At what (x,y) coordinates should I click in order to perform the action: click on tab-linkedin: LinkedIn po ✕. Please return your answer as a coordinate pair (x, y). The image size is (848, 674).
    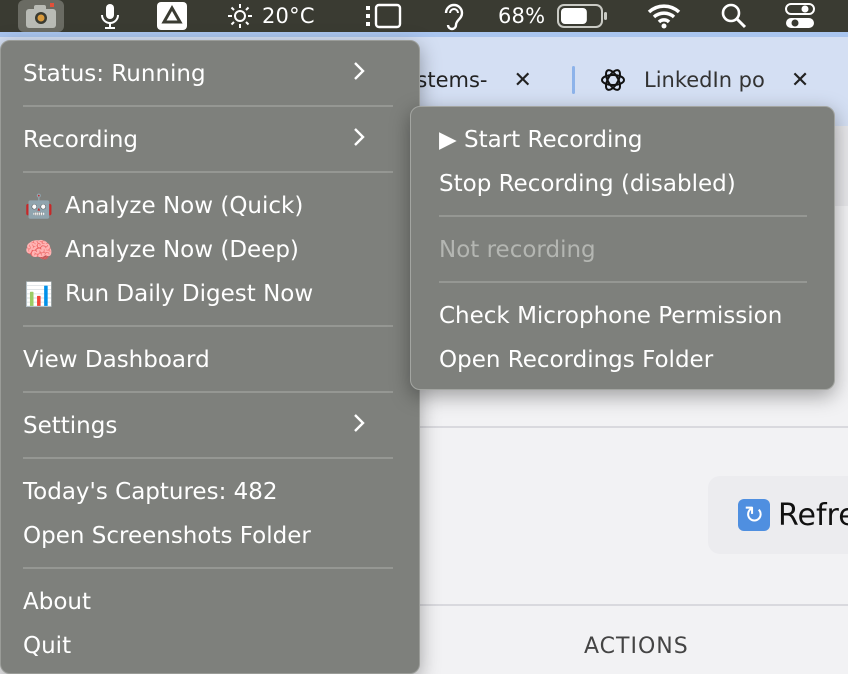
    Looking at the image, I should click on (703, 80).